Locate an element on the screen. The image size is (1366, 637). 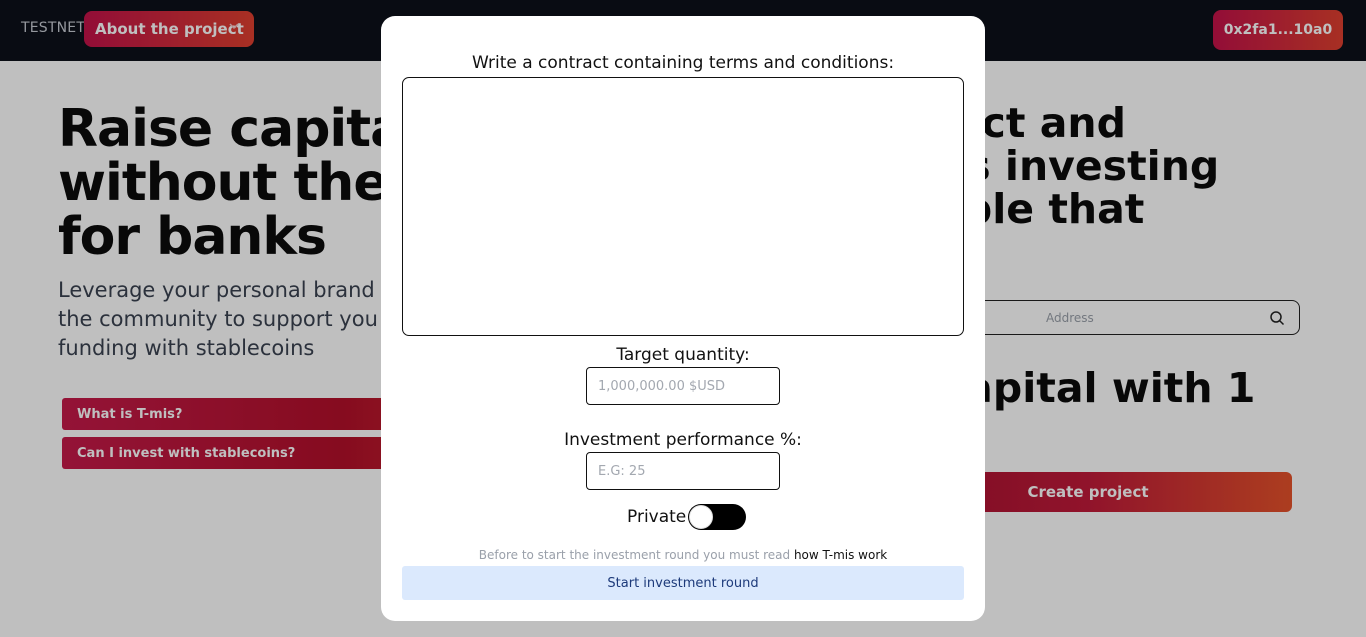
private-label: Private is located at coordinates (657, 517).